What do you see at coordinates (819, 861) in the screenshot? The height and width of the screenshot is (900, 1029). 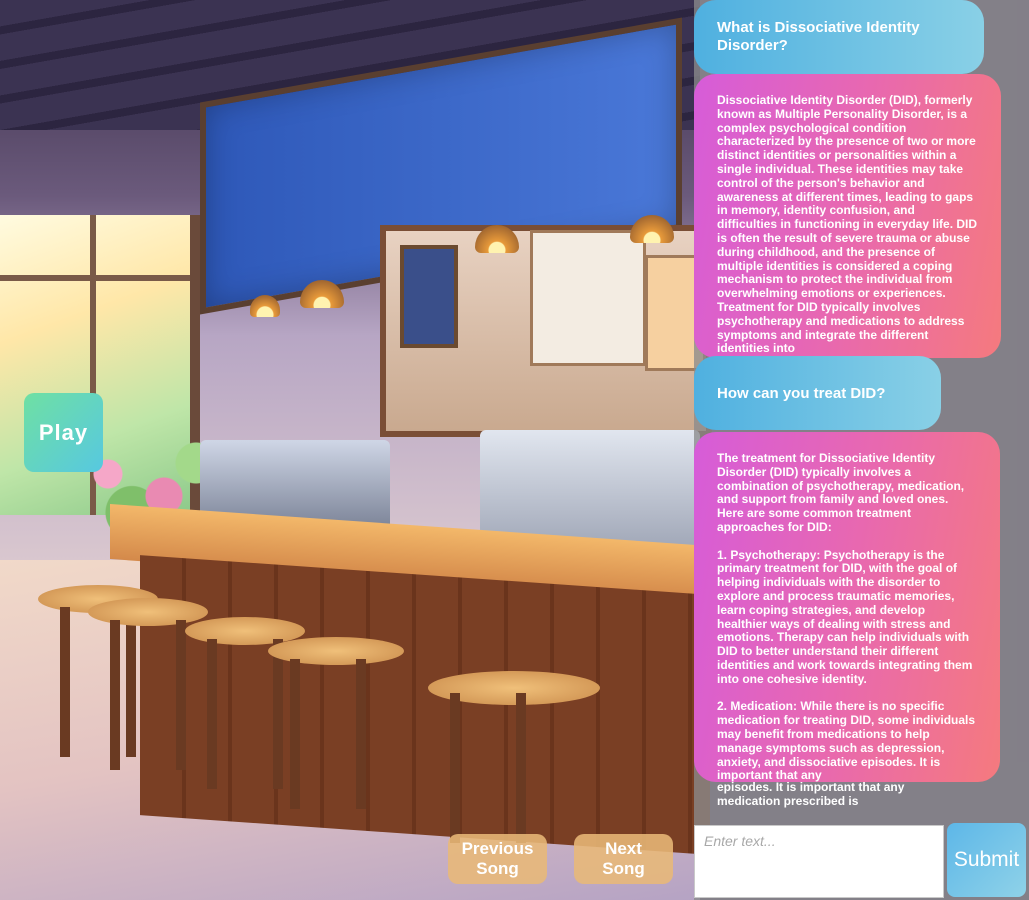 I see `chat-input-container` at bounding box center [819, 861].